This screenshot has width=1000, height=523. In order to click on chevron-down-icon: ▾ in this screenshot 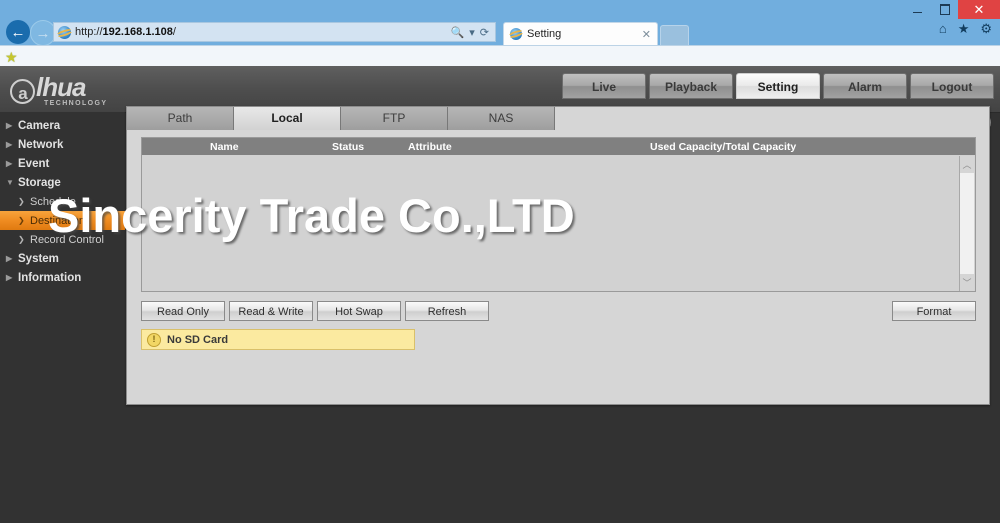, I will do `click(472, 32)`.